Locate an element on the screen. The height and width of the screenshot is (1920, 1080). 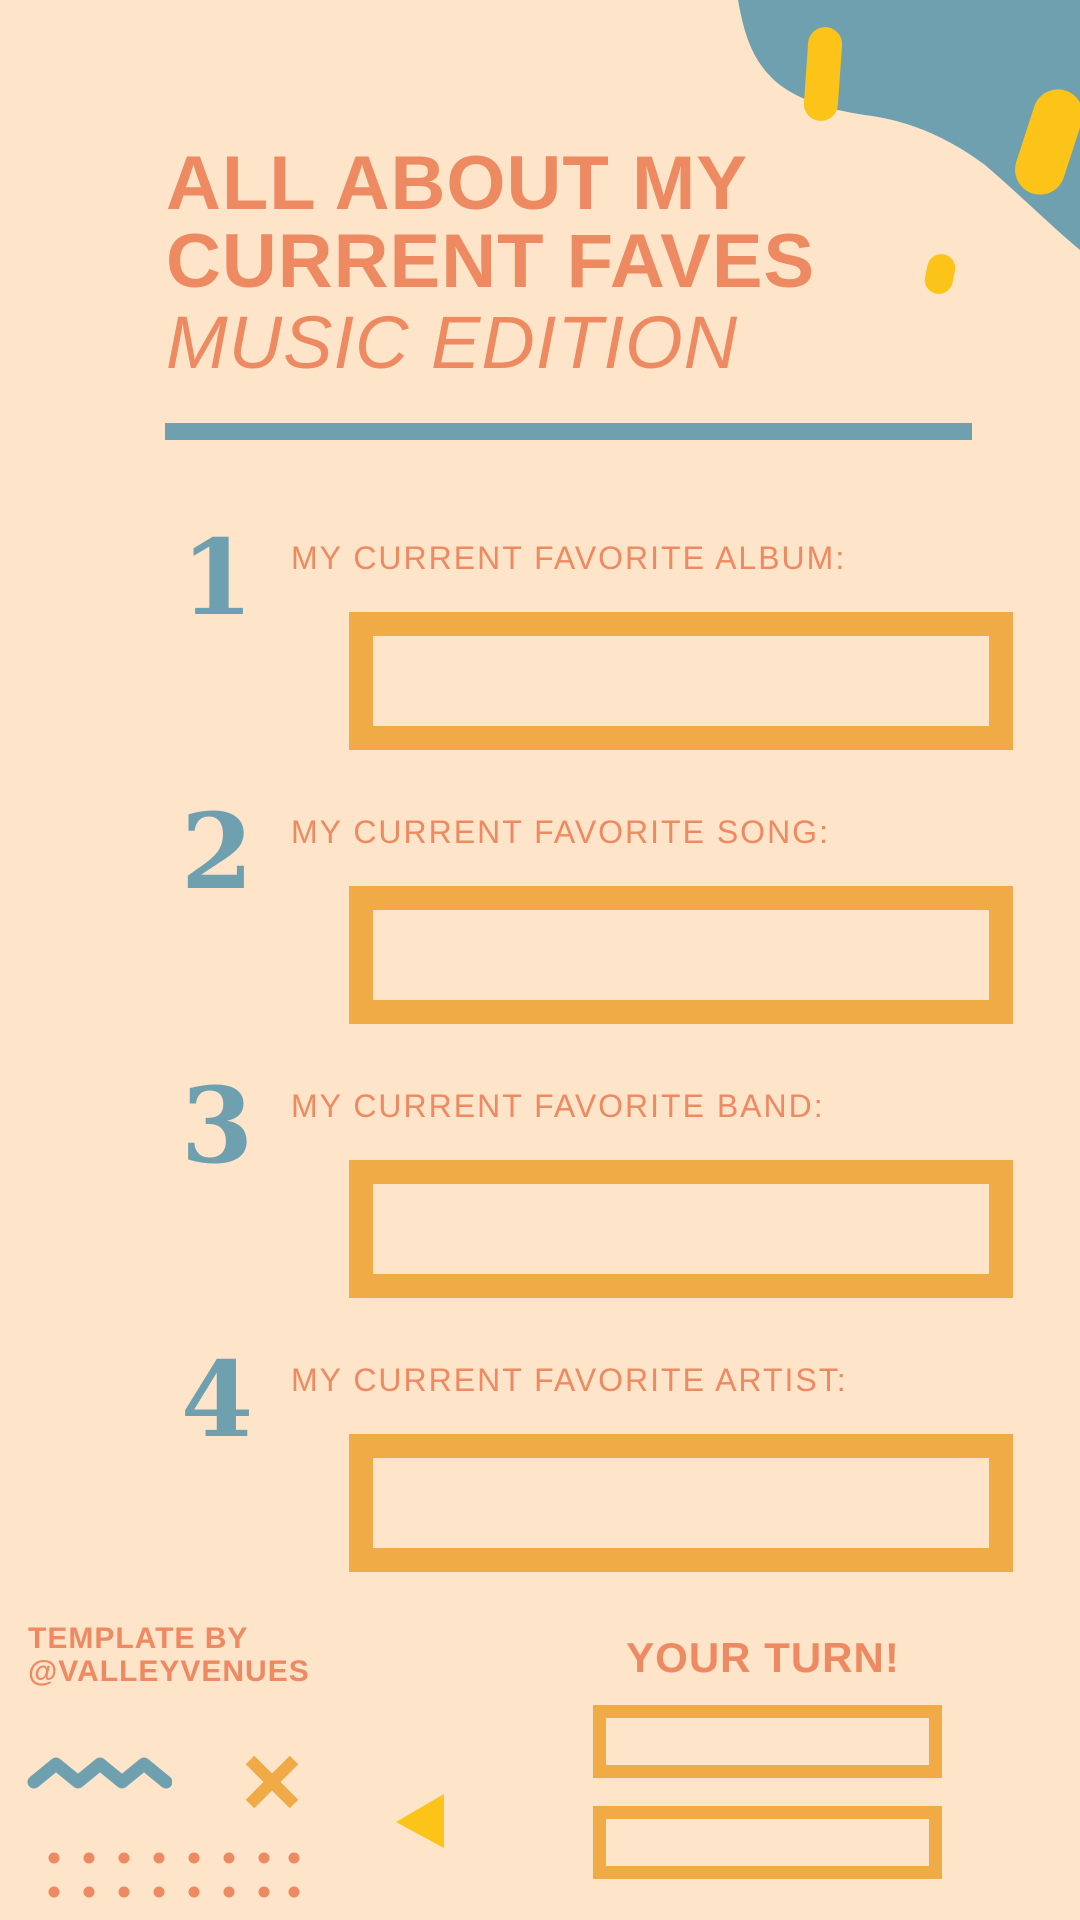
dot-grid-icon is located at coordinates (174, 1875).